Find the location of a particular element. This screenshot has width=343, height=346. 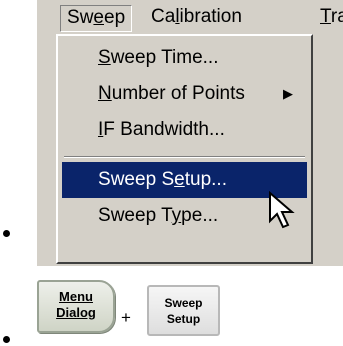

mouse-pointer-icon is located at coordinates (282, 210).